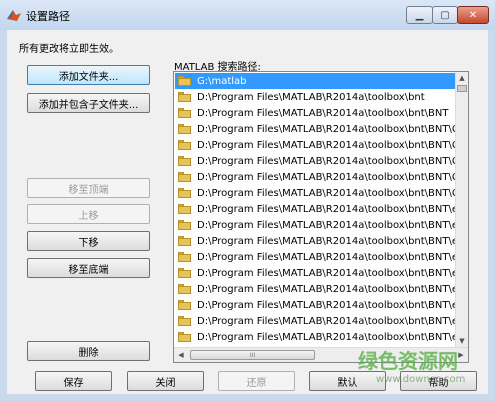 This screenshot has height=401, width=495. Describe the element at coordinates (421, 379) in the screenshot. I see `watermark-url: www.downcc.com` at that location.